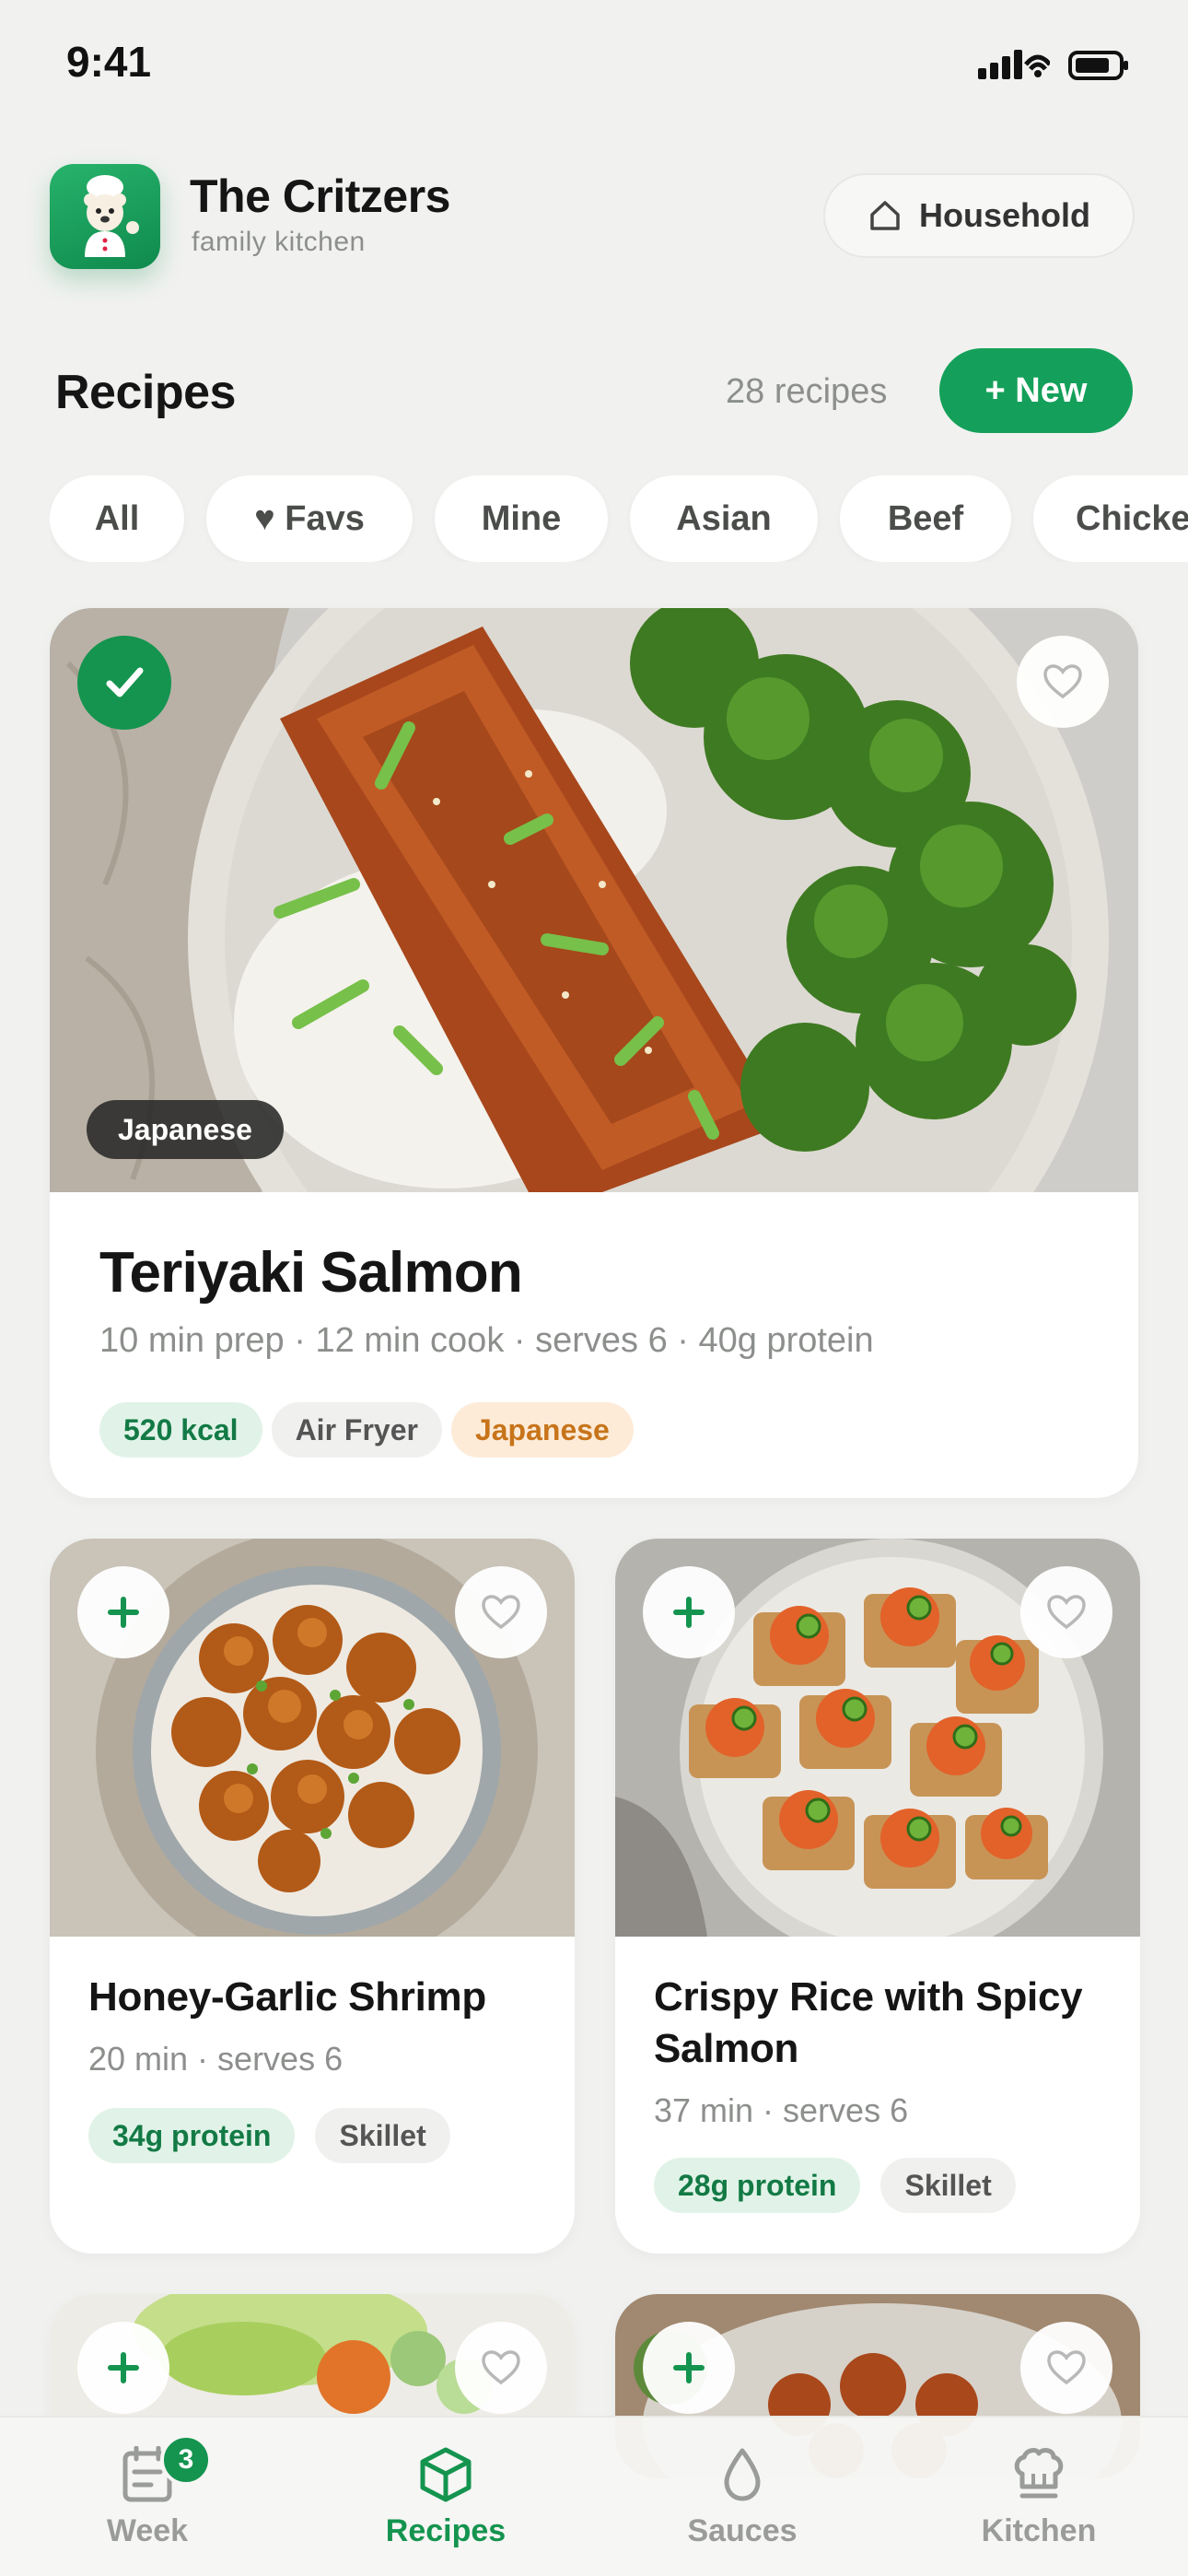  I want to click on recipe-tags: 34g protein Skillet, so click(269, 2135).